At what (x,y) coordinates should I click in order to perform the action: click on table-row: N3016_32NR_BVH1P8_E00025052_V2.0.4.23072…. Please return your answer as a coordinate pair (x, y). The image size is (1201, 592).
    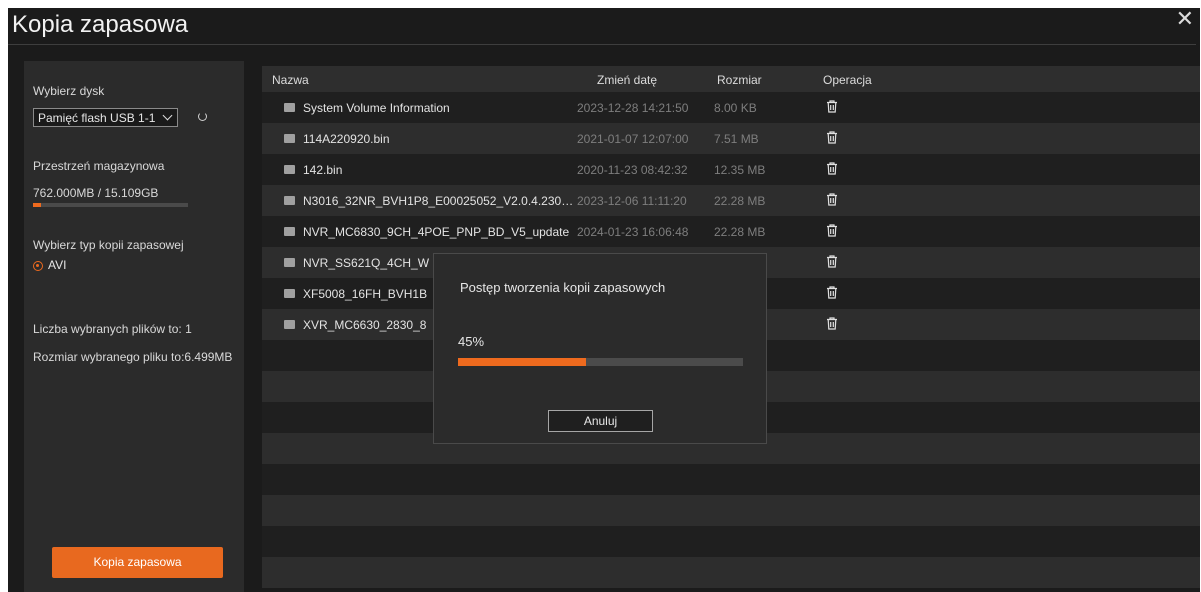
    Looking at the image, I should click on (731, 200).